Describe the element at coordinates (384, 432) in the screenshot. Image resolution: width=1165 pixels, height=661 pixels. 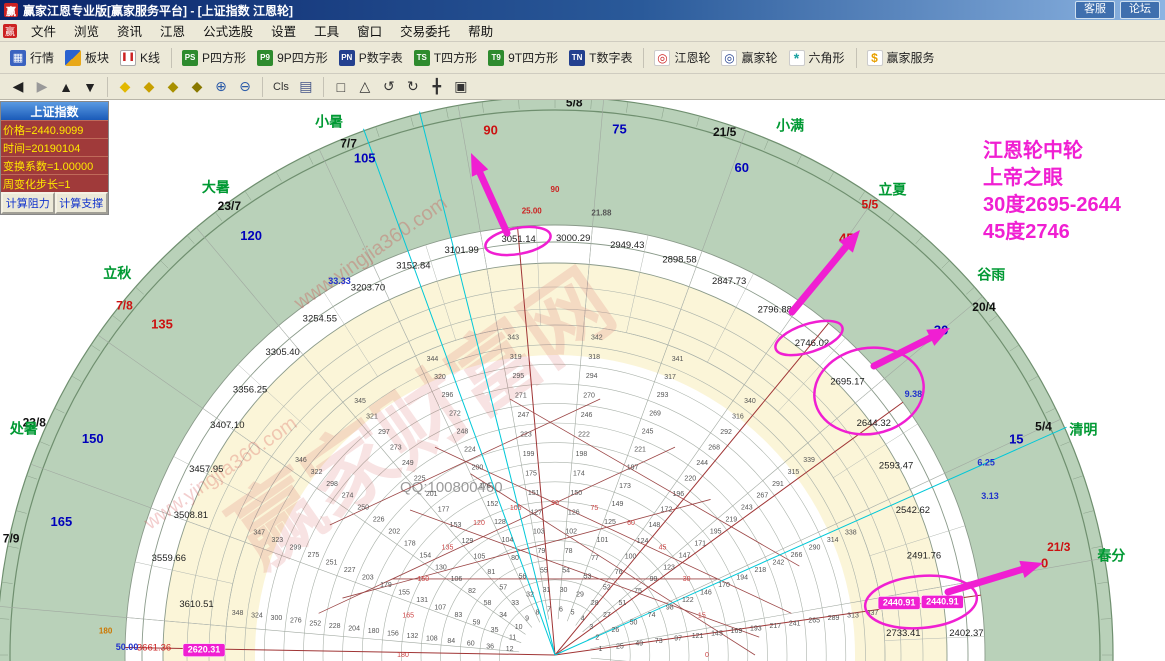
I see `svg-text: 297` at that location.